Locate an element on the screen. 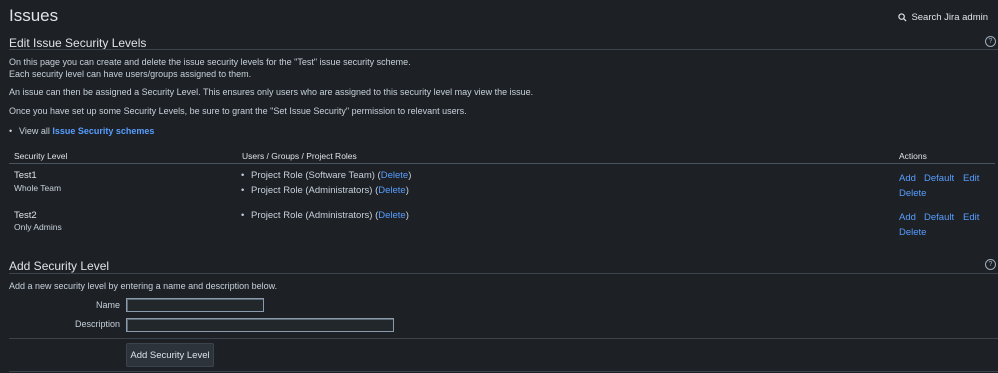  search-icon is located at coordinates (902, 17).